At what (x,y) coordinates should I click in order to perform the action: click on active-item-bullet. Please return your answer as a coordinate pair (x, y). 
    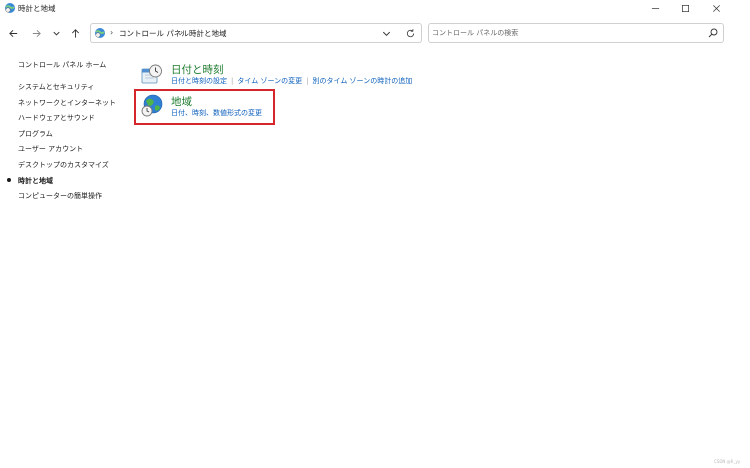
    Looking at the image, I should click on (9, 180).